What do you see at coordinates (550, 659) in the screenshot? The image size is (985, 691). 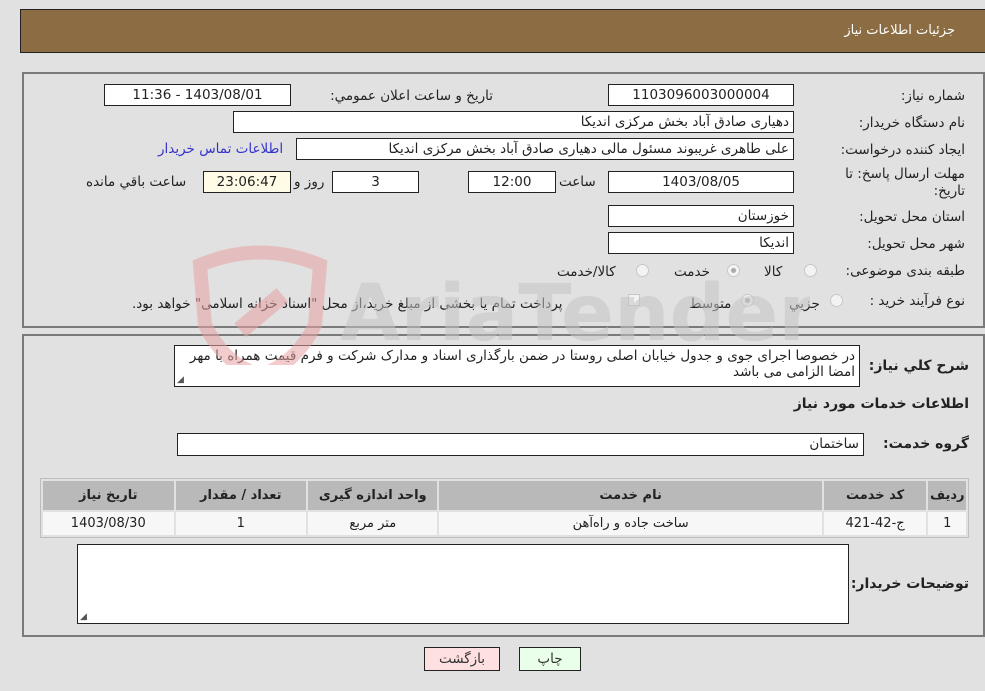 I see `print-button: چاپ` at bounding box center [550, 659].